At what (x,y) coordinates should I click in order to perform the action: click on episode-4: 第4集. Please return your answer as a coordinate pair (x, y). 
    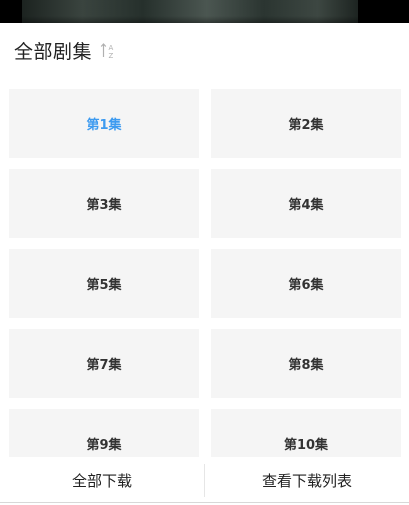
    Looking at the image, I should click on (306, 203).